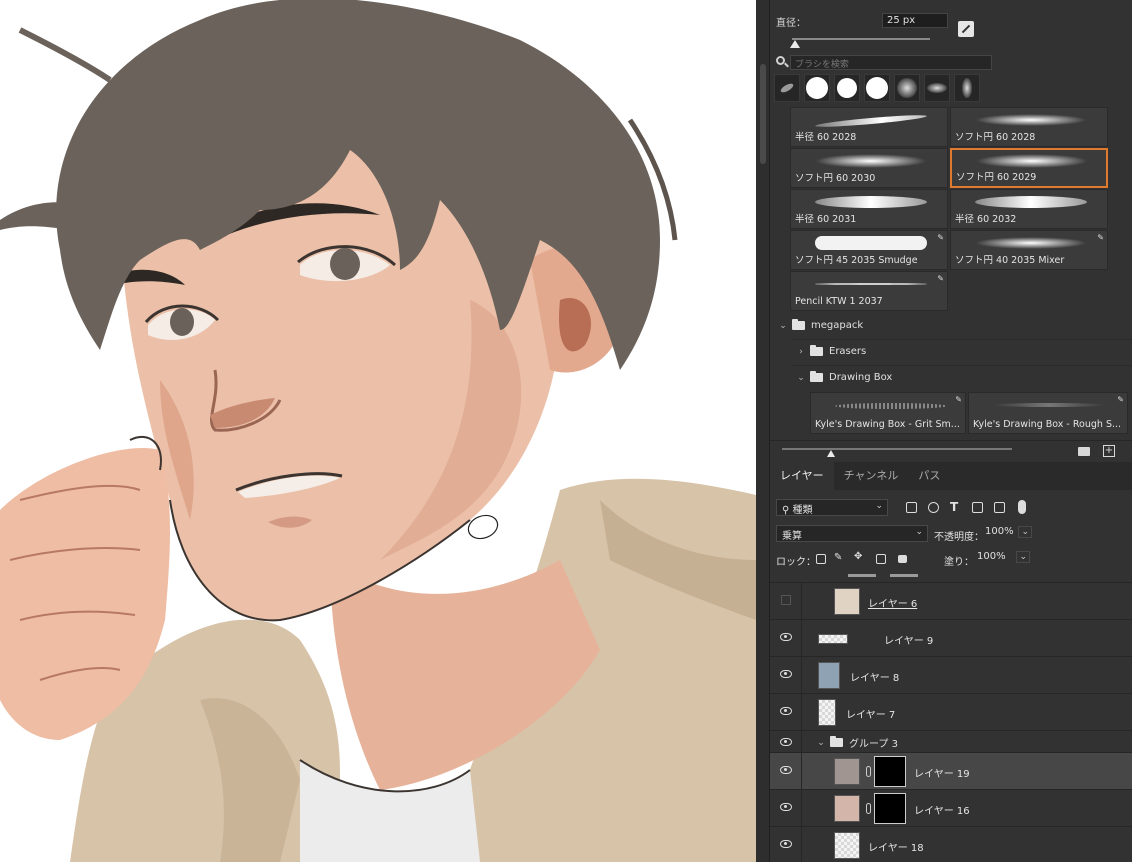  What do you see at coordinates (869, 209) in the screenshot?
I see `brush-preset: 半径 60 2031` at bounding box center [869, 209].